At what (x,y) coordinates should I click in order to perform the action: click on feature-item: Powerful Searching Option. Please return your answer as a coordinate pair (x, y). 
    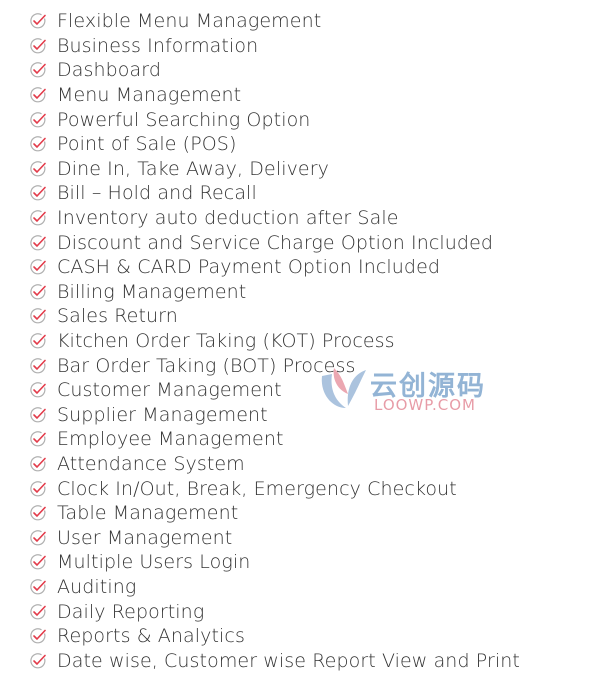
    Looking at the image, I should click on (274, 119).